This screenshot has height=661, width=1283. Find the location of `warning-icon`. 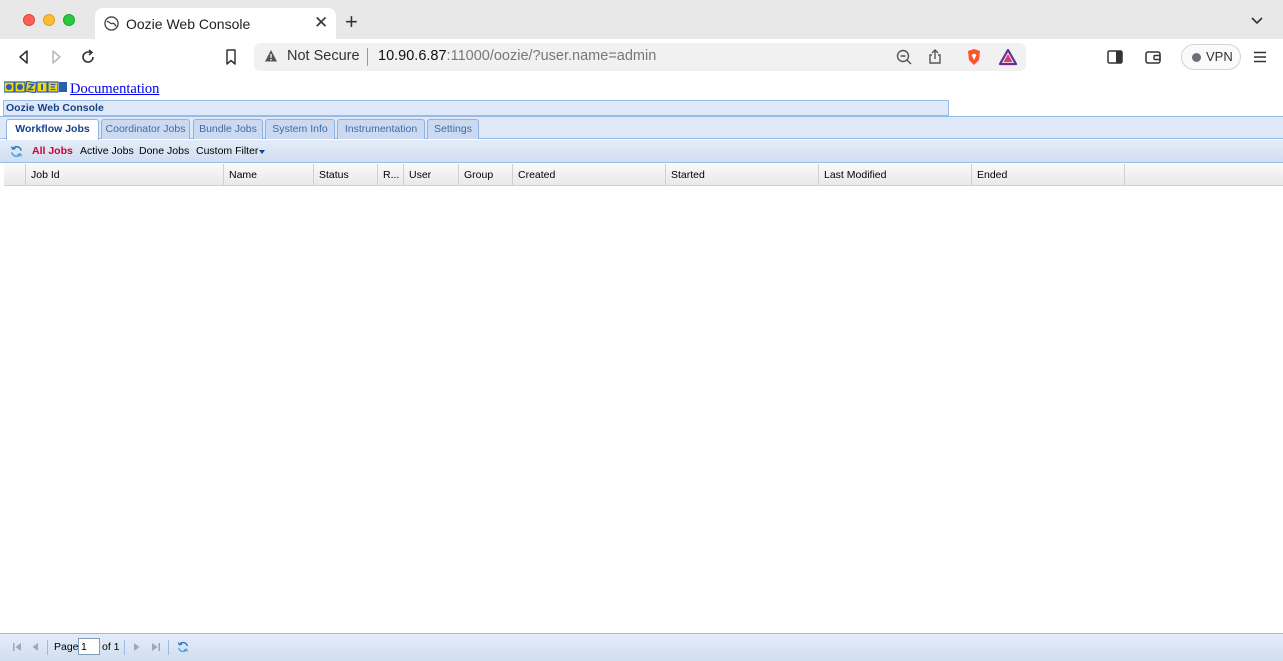

warning-icon is located at coordinates (271, 56).